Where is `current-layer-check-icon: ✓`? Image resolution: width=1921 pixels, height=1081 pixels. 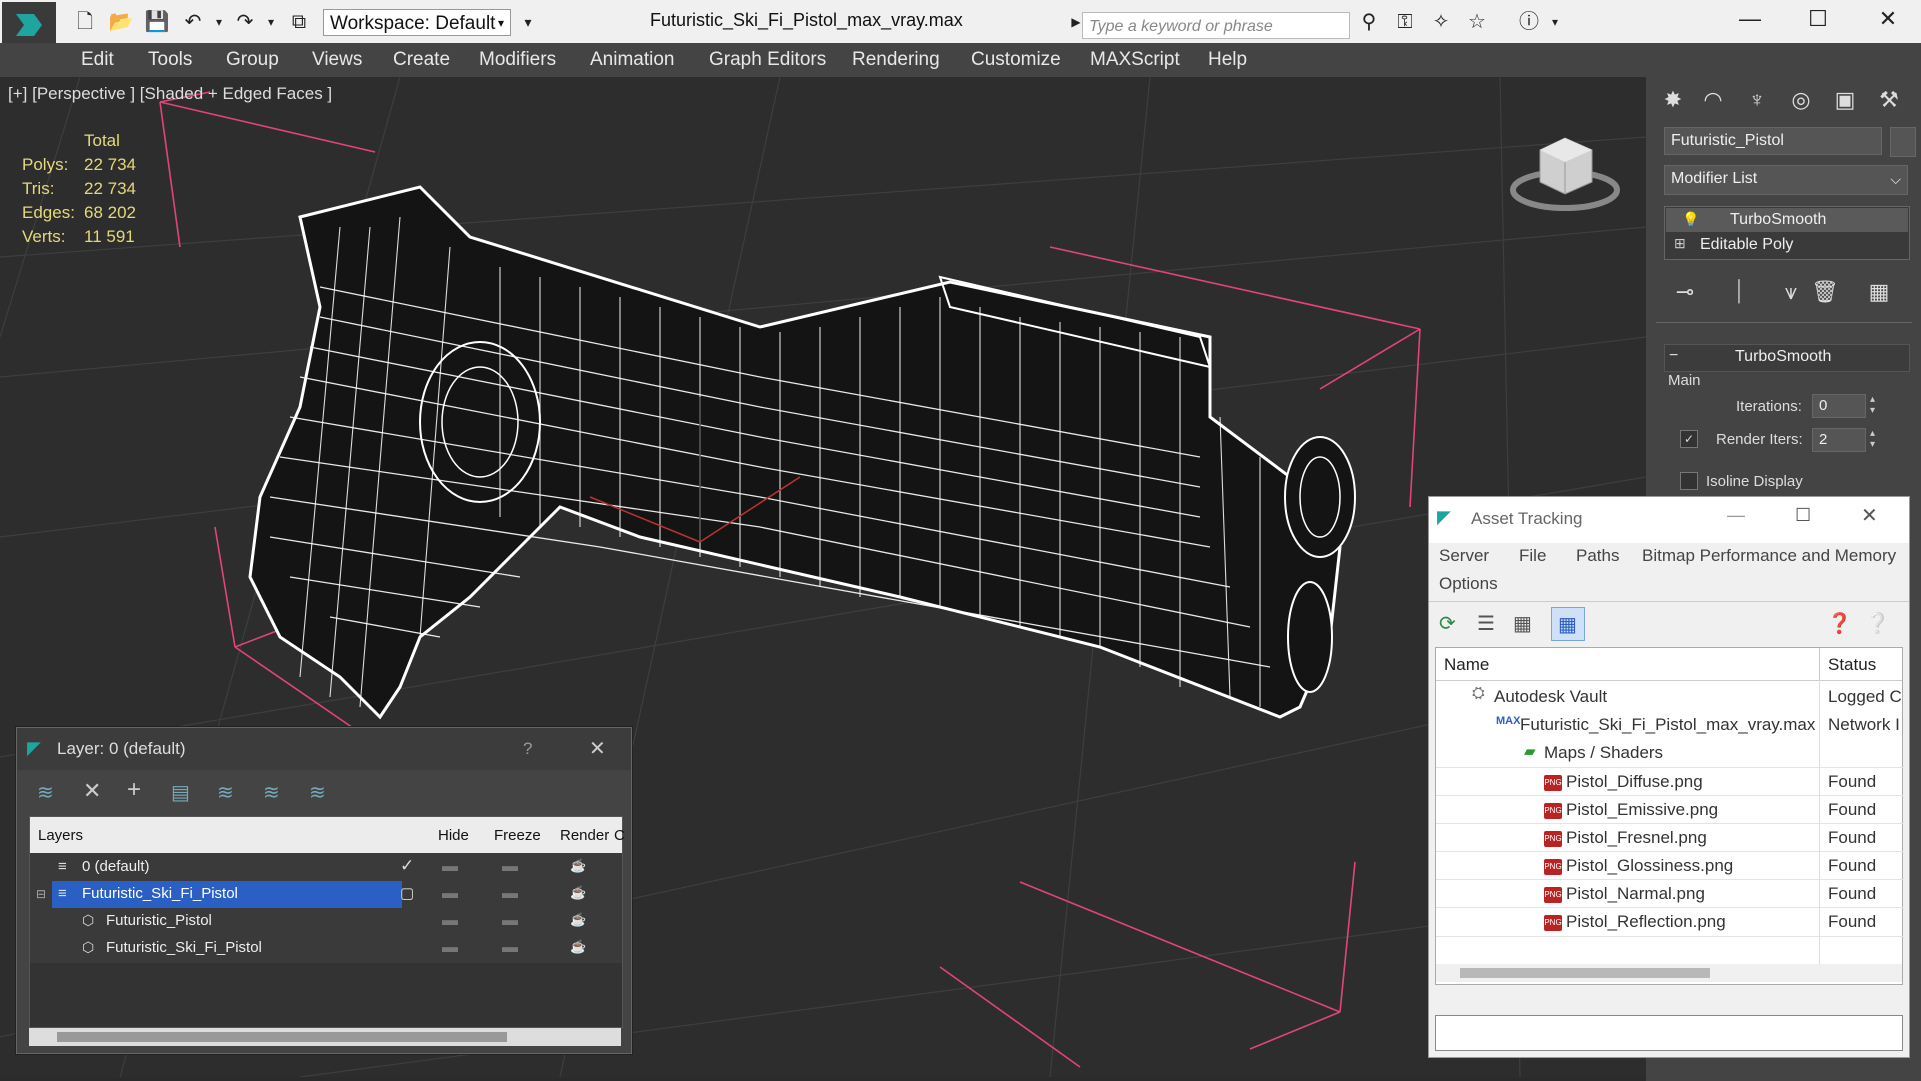
current-layer-check-icon: ✓ is located at coordinates (407, 866).